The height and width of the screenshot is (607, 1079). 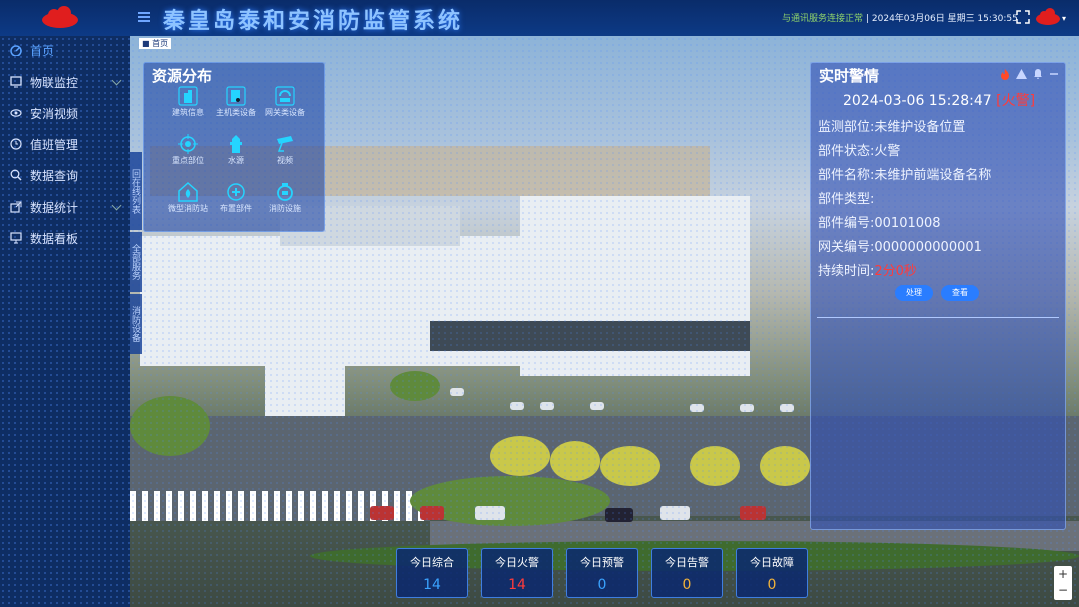 What do you see at coordinates (54, 113) in the screenshot?
I see `sidebar-item-label: 安消视频` at bounding box center [54, 113].